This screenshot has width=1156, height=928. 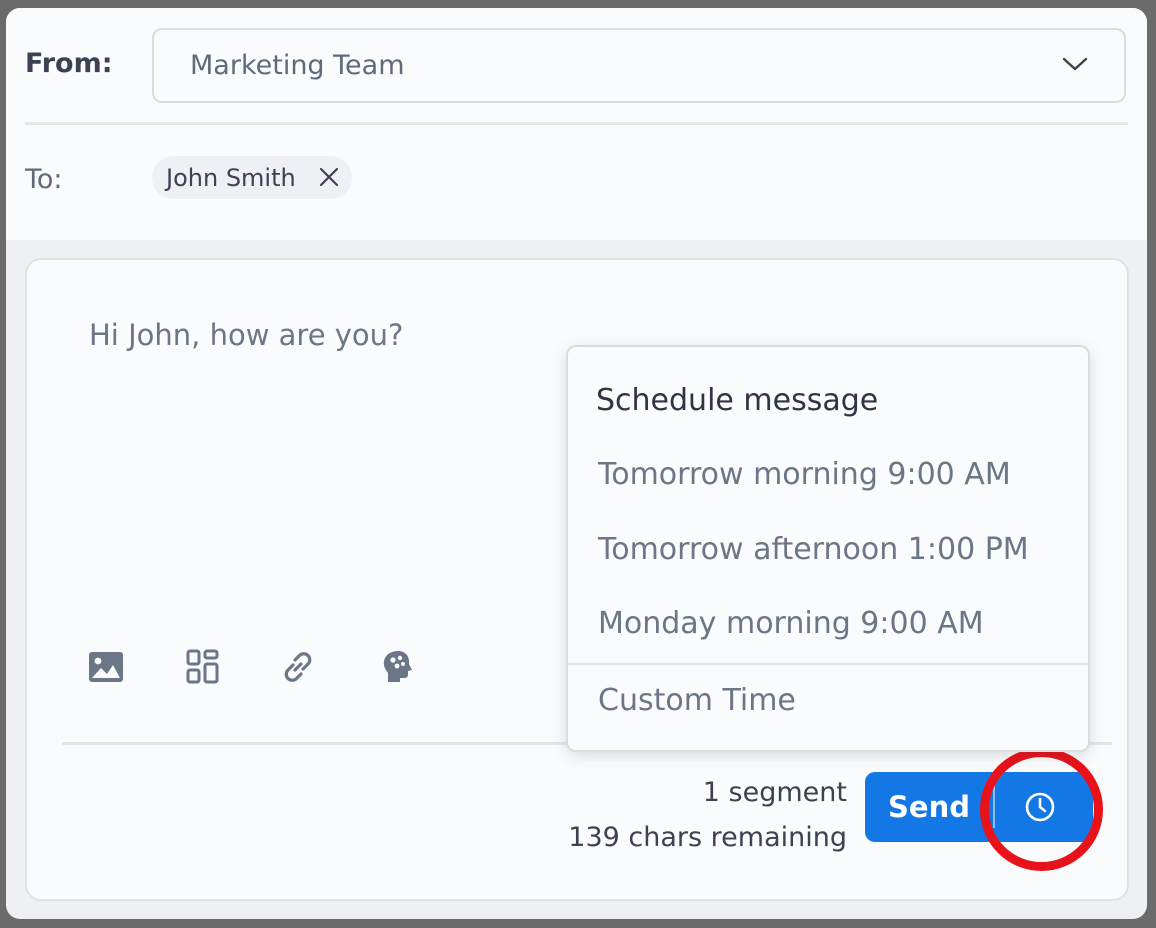 What do you see at coordinates (69, 63) in the screenshot?
I see `from-label: From:` at bounding box center [69, 63].